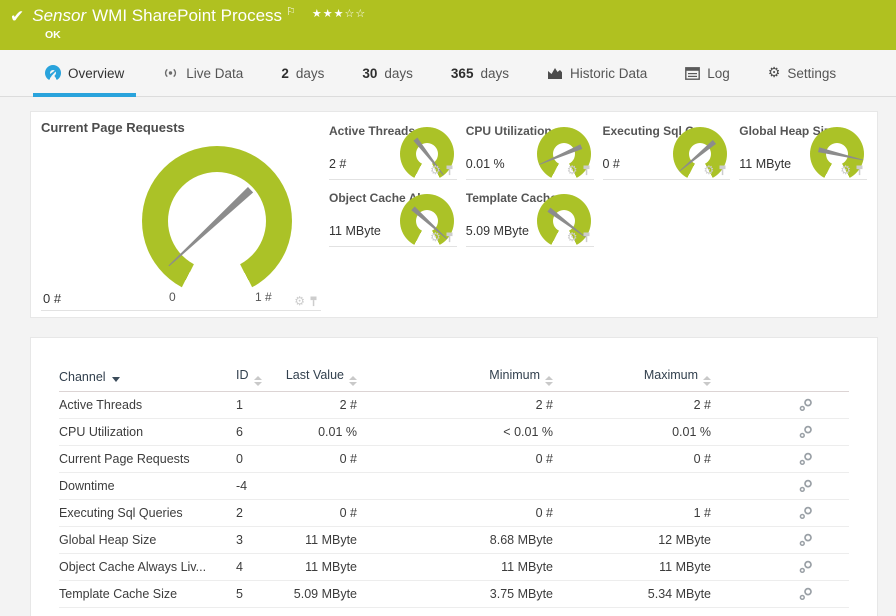 The image size is (896, 616). I want to click on small-gauge-value: 0 #, so click(611, 164).